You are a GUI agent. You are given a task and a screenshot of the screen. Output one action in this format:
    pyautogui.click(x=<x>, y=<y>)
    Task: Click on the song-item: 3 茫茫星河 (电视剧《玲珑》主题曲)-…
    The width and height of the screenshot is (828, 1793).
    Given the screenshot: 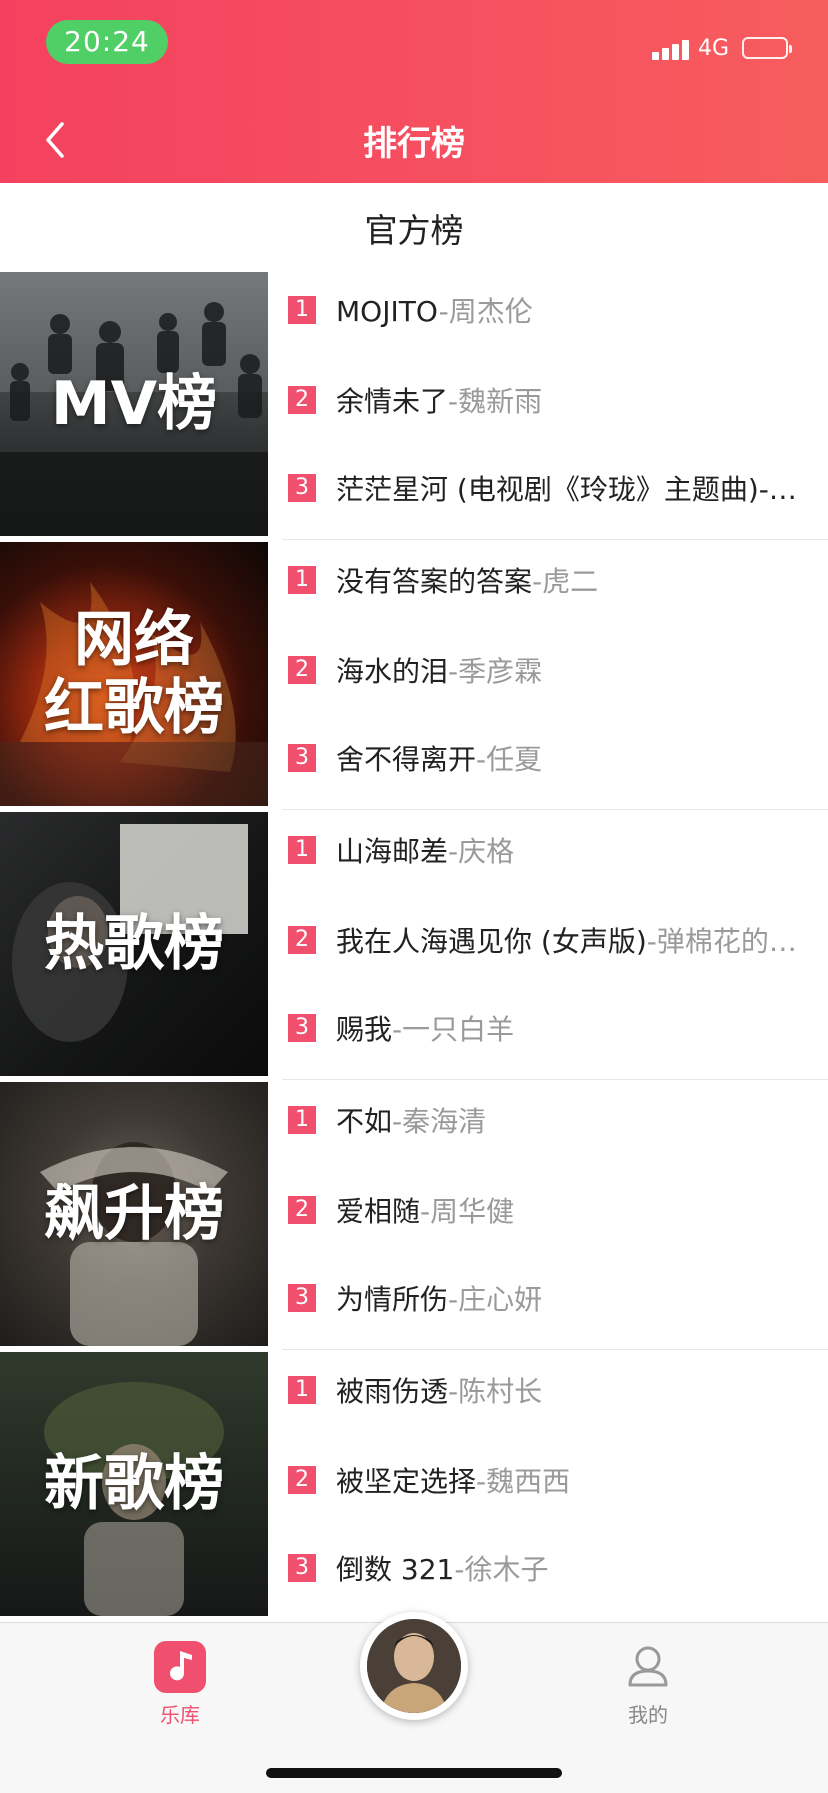 What is the action you would take?
    pyautogui.click(x=548, y=488)
    